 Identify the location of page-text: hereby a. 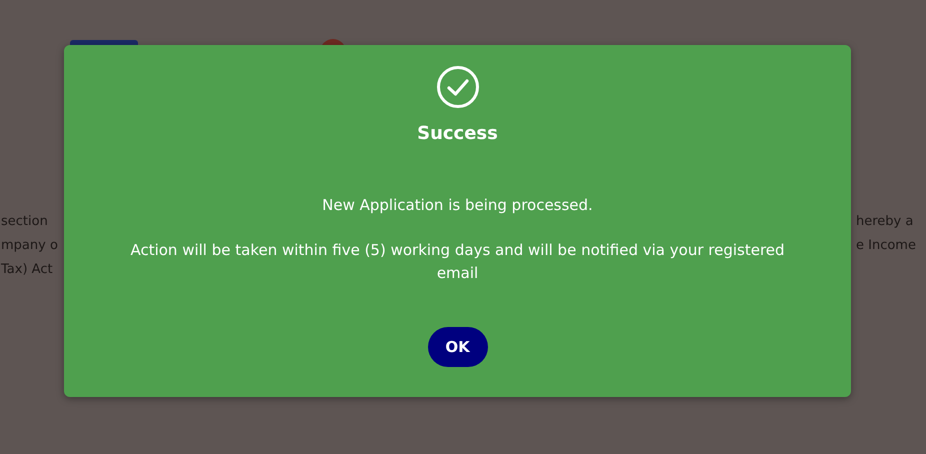
(885, 222).